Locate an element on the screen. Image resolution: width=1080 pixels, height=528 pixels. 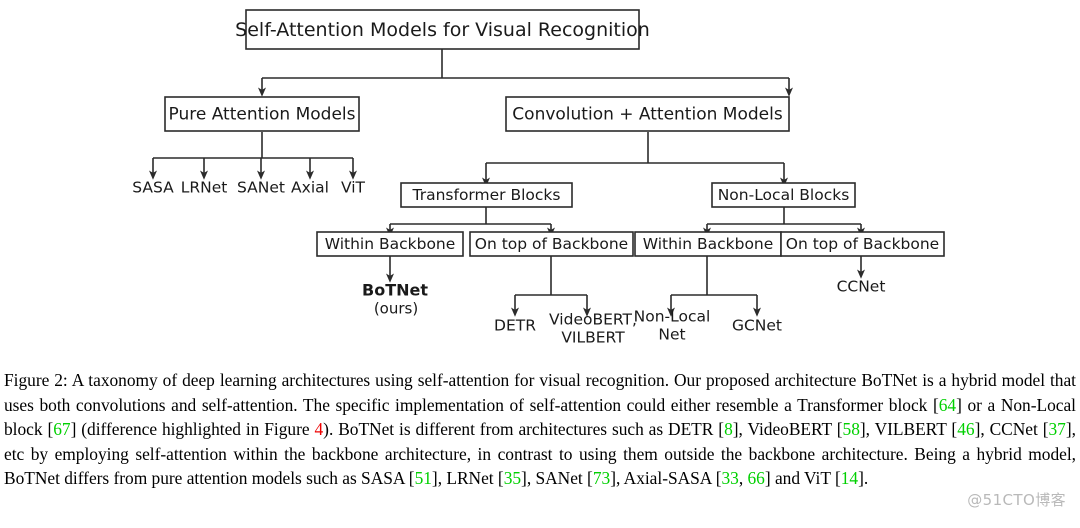
caption-text: ], LRNet [ is located at coordinates (467, 478).